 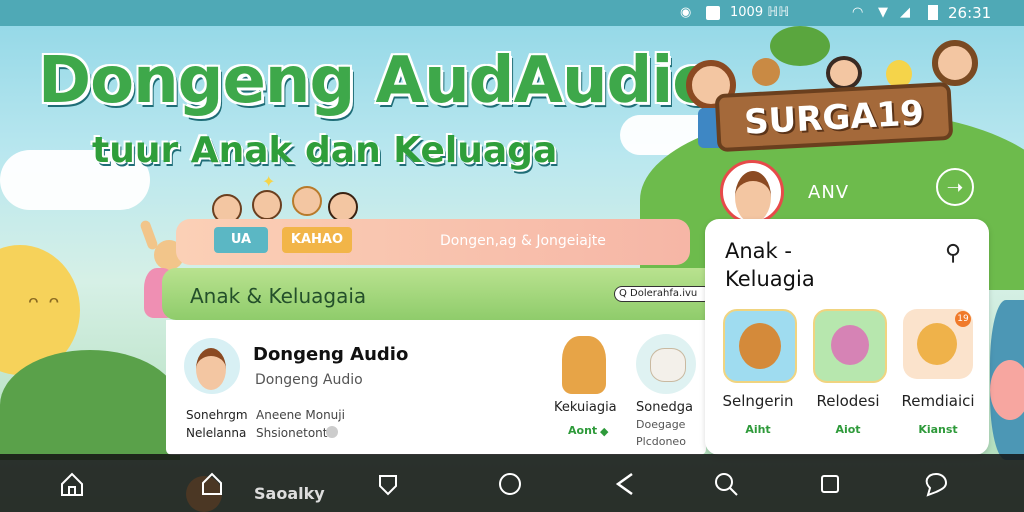 I want to click on thumb-tag-1: Aont, so click(x=583, y=430).